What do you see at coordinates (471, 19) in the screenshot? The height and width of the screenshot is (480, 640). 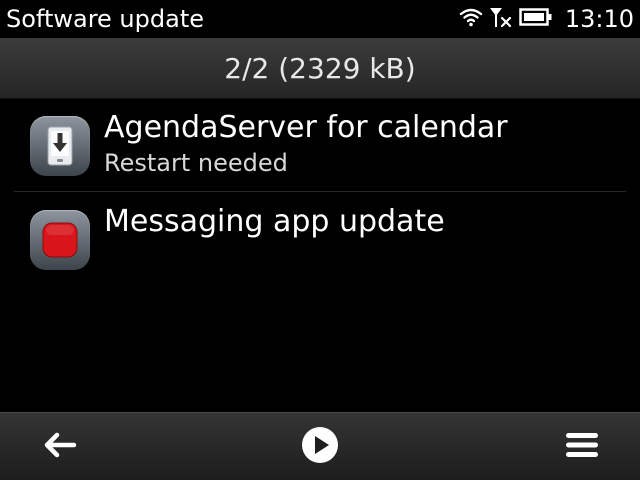 I see `wifi-icon` at bounding box center [471, 19].